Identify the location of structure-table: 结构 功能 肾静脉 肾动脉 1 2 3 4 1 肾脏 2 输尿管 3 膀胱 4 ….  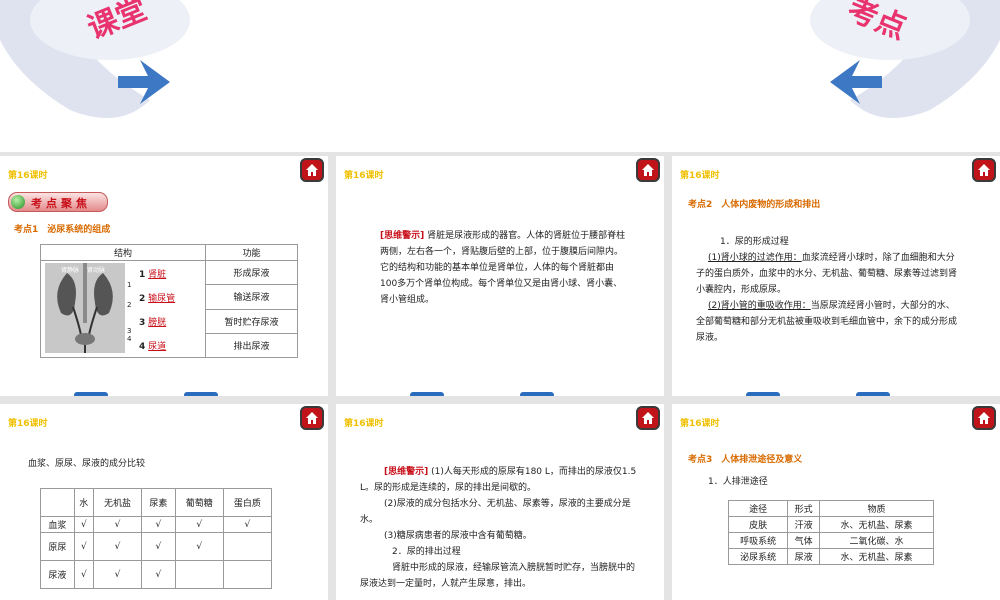
(169, 301).